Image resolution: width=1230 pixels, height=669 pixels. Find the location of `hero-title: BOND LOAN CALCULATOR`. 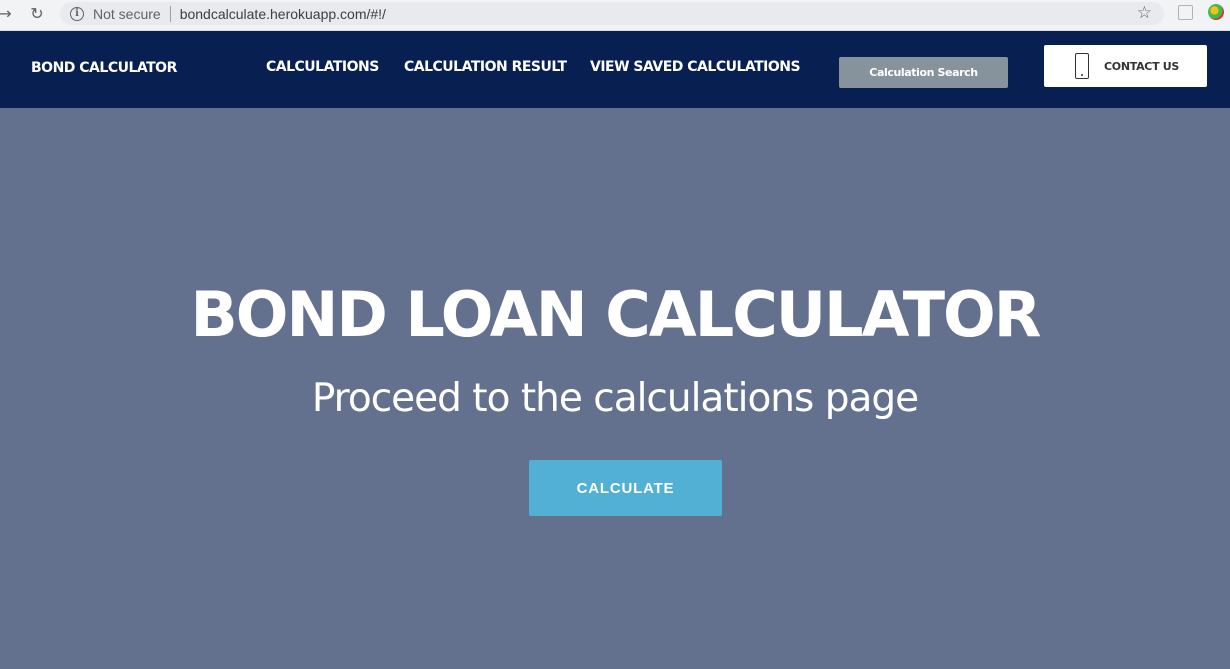

hero-title: BOND LOAN CALCULATOR is located at coordinates (616, 314).